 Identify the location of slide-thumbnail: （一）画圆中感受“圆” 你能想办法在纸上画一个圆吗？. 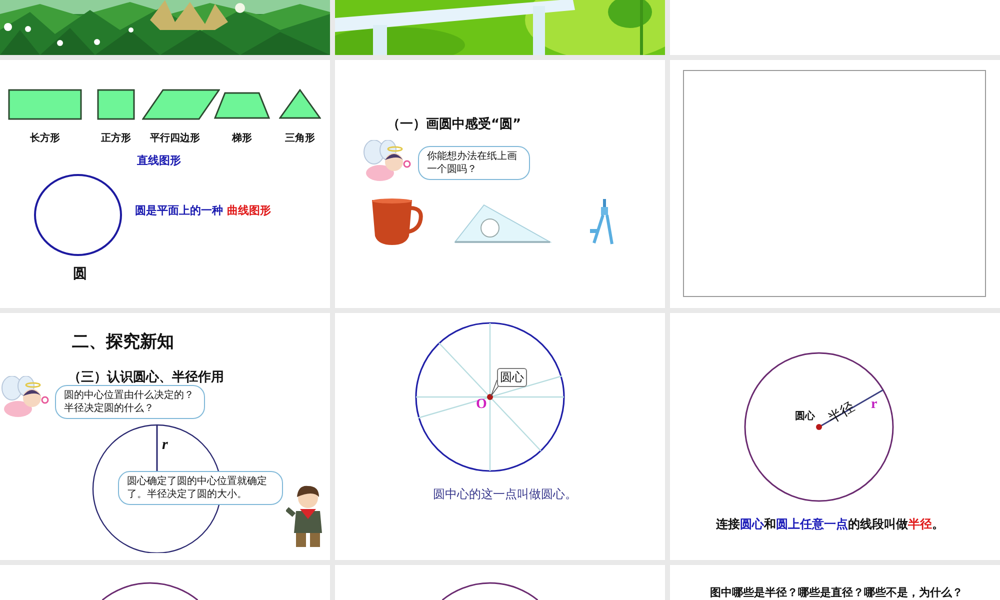
(500, 184).